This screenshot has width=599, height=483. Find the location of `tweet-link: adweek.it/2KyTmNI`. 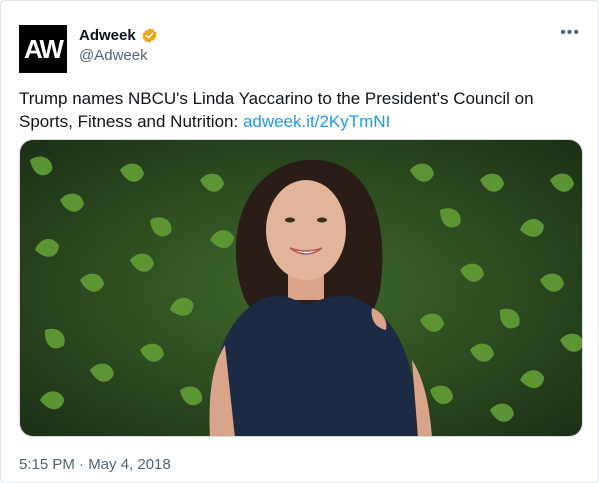

tweet-link: adweek.it/2KyTmNI is located at coordinates (316, 121).